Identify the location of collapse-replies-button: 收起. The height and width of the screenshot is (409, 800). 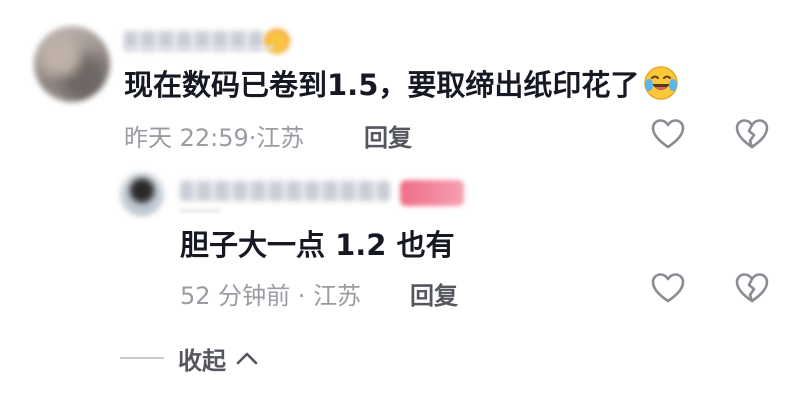
(190, 358).